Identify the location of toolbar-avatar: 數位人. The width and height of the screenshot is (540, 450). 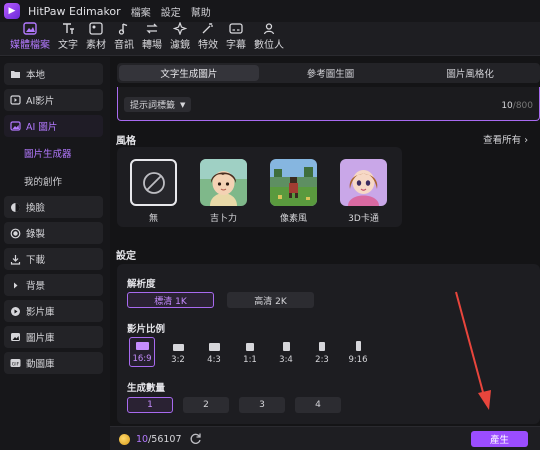
(269, 38).